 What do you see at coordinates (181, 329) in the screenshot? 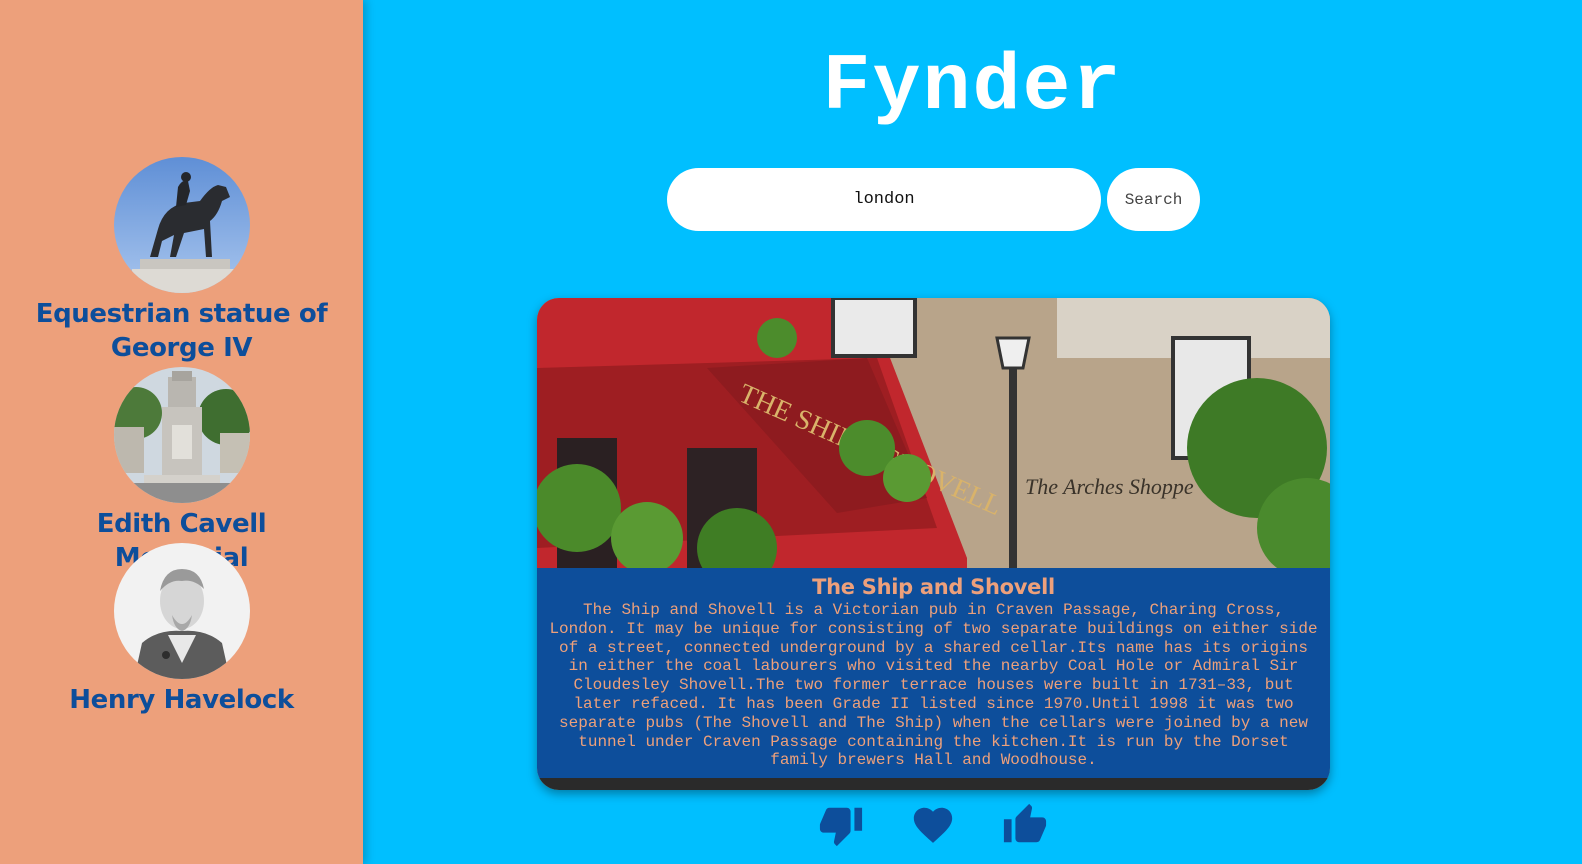
I see `sidebar-item-label: Equestrian statue of George IV` at bounding box center [181, 329].